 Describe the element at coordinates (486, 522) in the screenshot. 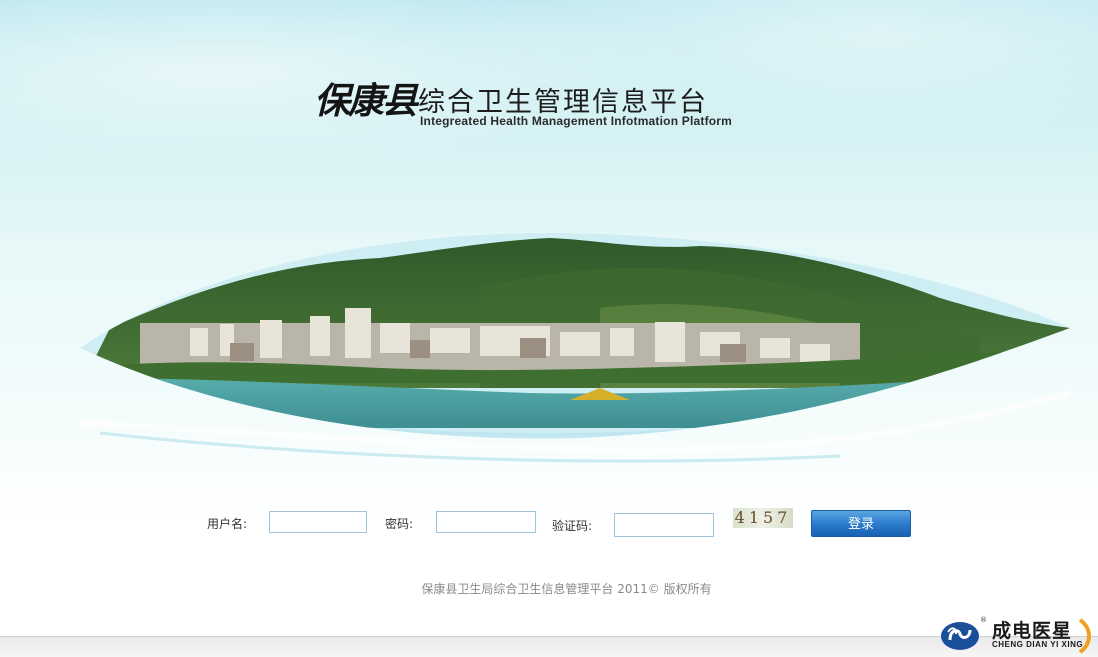

I see `password-input` at that location.